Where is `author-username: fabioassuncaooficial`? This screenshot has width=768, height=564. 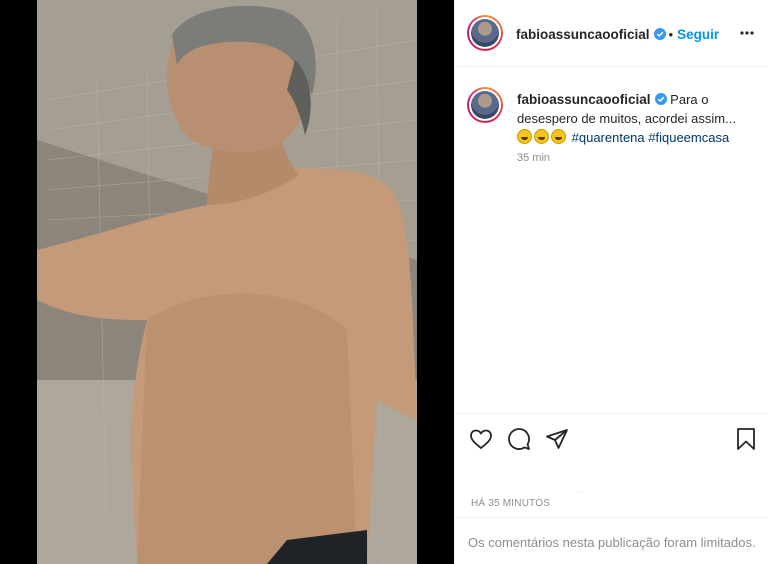
author-username: fabioassuncaooficial is located at coordinates (583, 34).